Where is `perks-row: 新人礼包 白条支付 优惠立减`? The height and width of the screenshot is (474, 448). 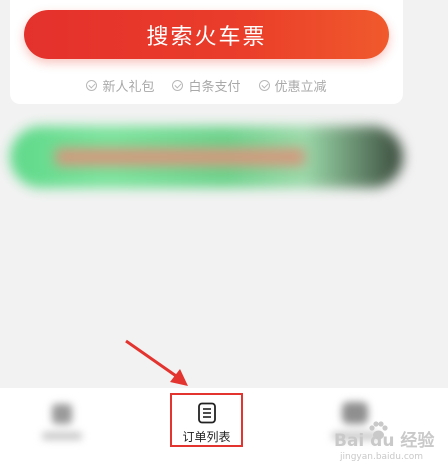
perks-row: 新人礼包 白条支付 优惠立减 is located at coordinates (206, 85).